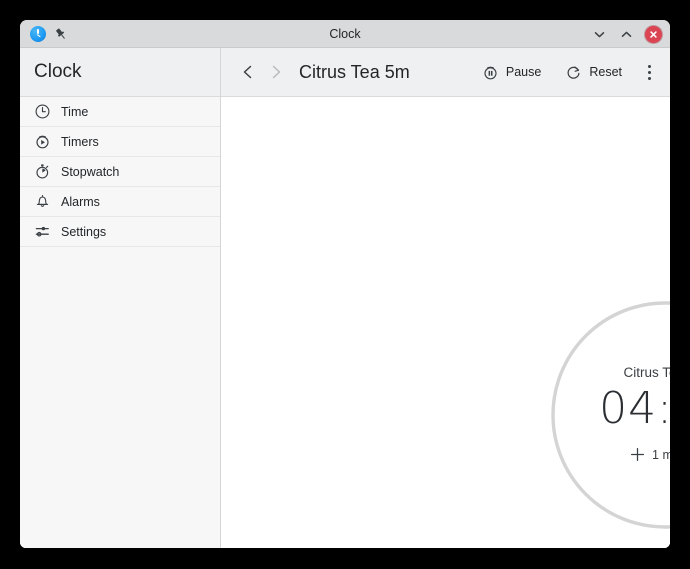  What do you see at coordinates (661, 454) in the screenshot?
I see `add-minute-label: 1 minute` at bounding box center [661, 454].